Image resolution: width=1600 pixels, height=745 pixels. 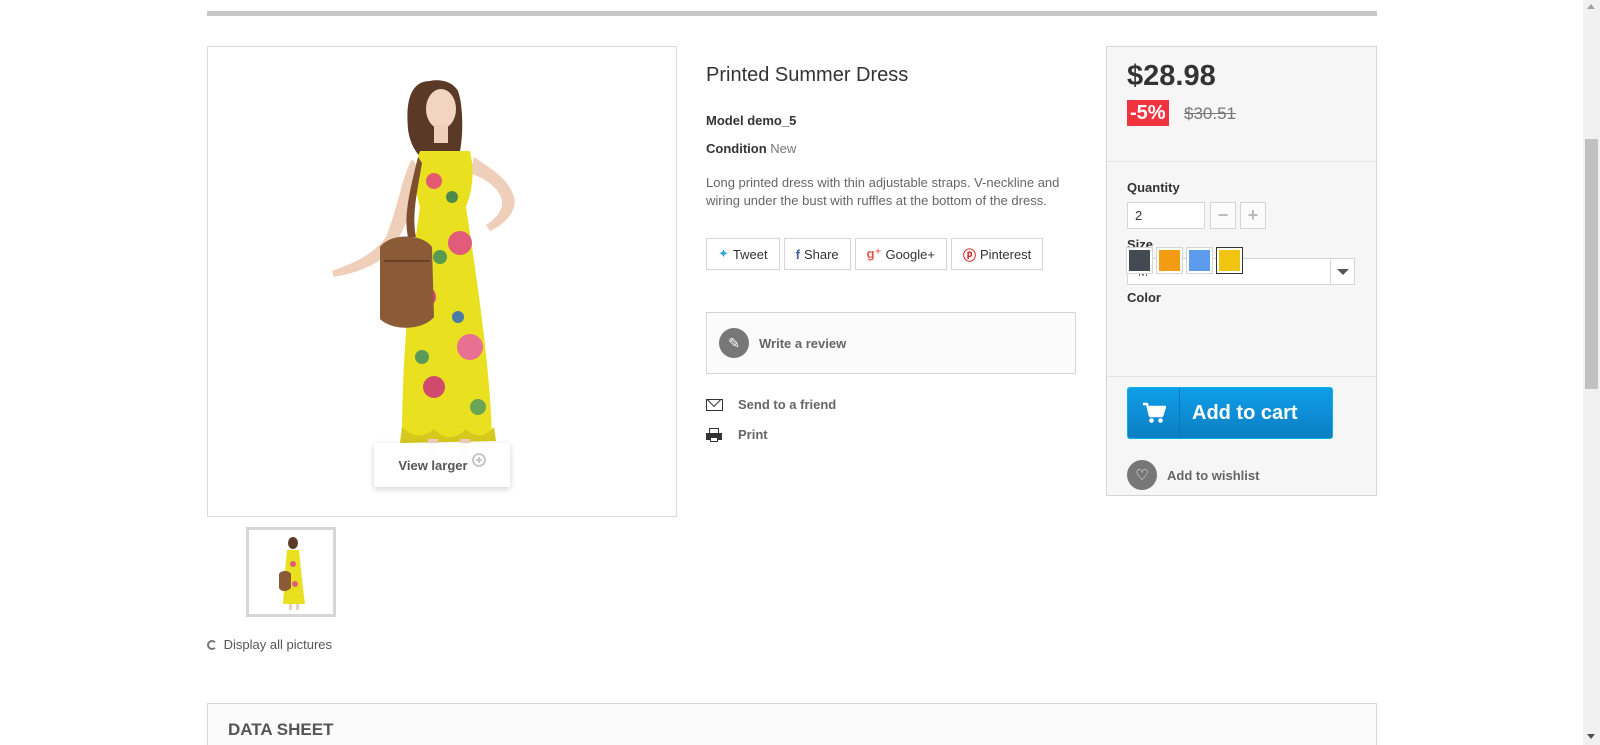 What do you see at coordinates (750, 254) in the screenshot?
I see `tweet-label: Tweet` at bounding box center [750, 254].